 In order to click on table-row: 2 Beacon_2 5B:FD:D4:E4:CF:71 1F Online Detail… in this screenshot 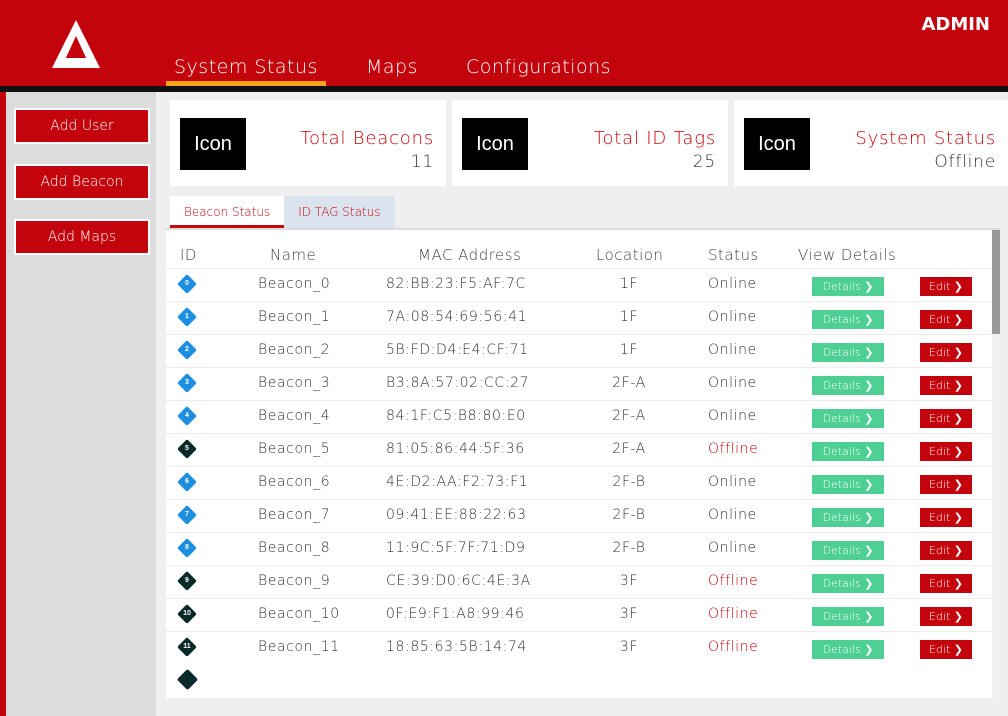, I will do `click(579, 350)`.